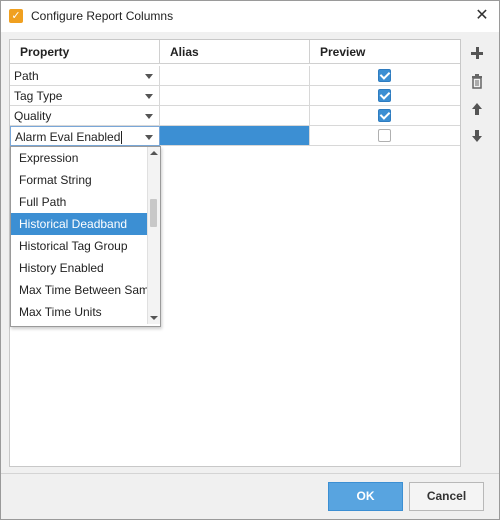 This screenshot has width=500, height=520. What do you see at coordinates (365, 496) in the screenshot?
I see `ok-button: OK` at bounding box center [365, 496].